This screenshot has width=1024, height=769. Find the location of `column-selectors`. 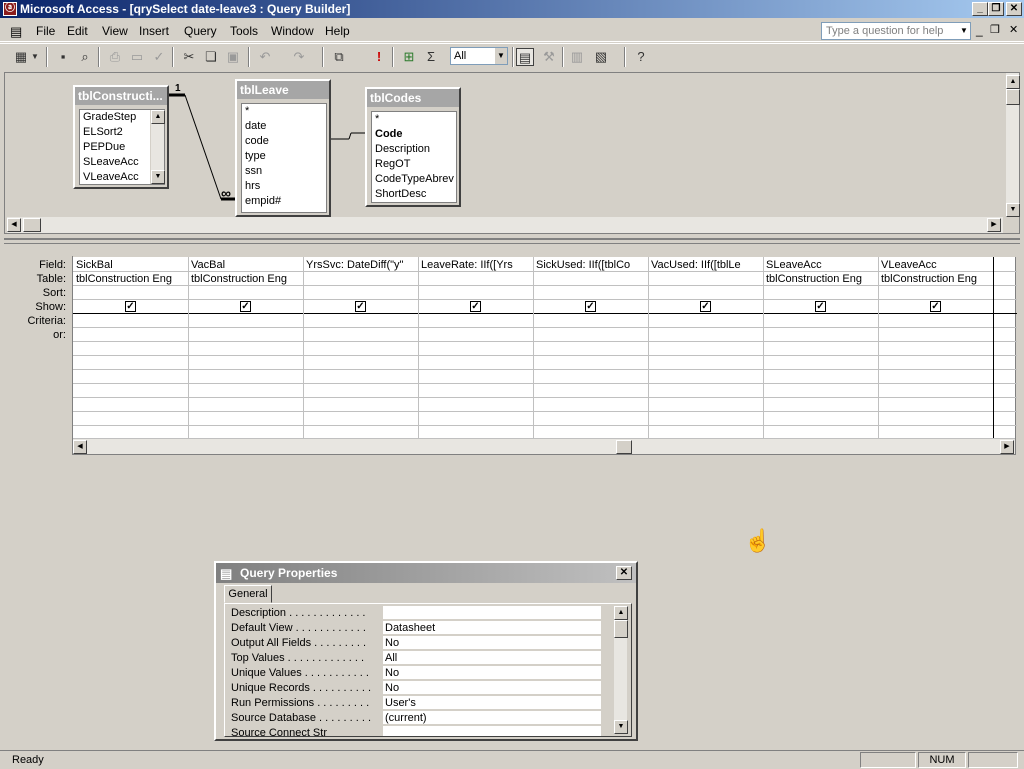

column-selectors is located at coordinates (545, 253).